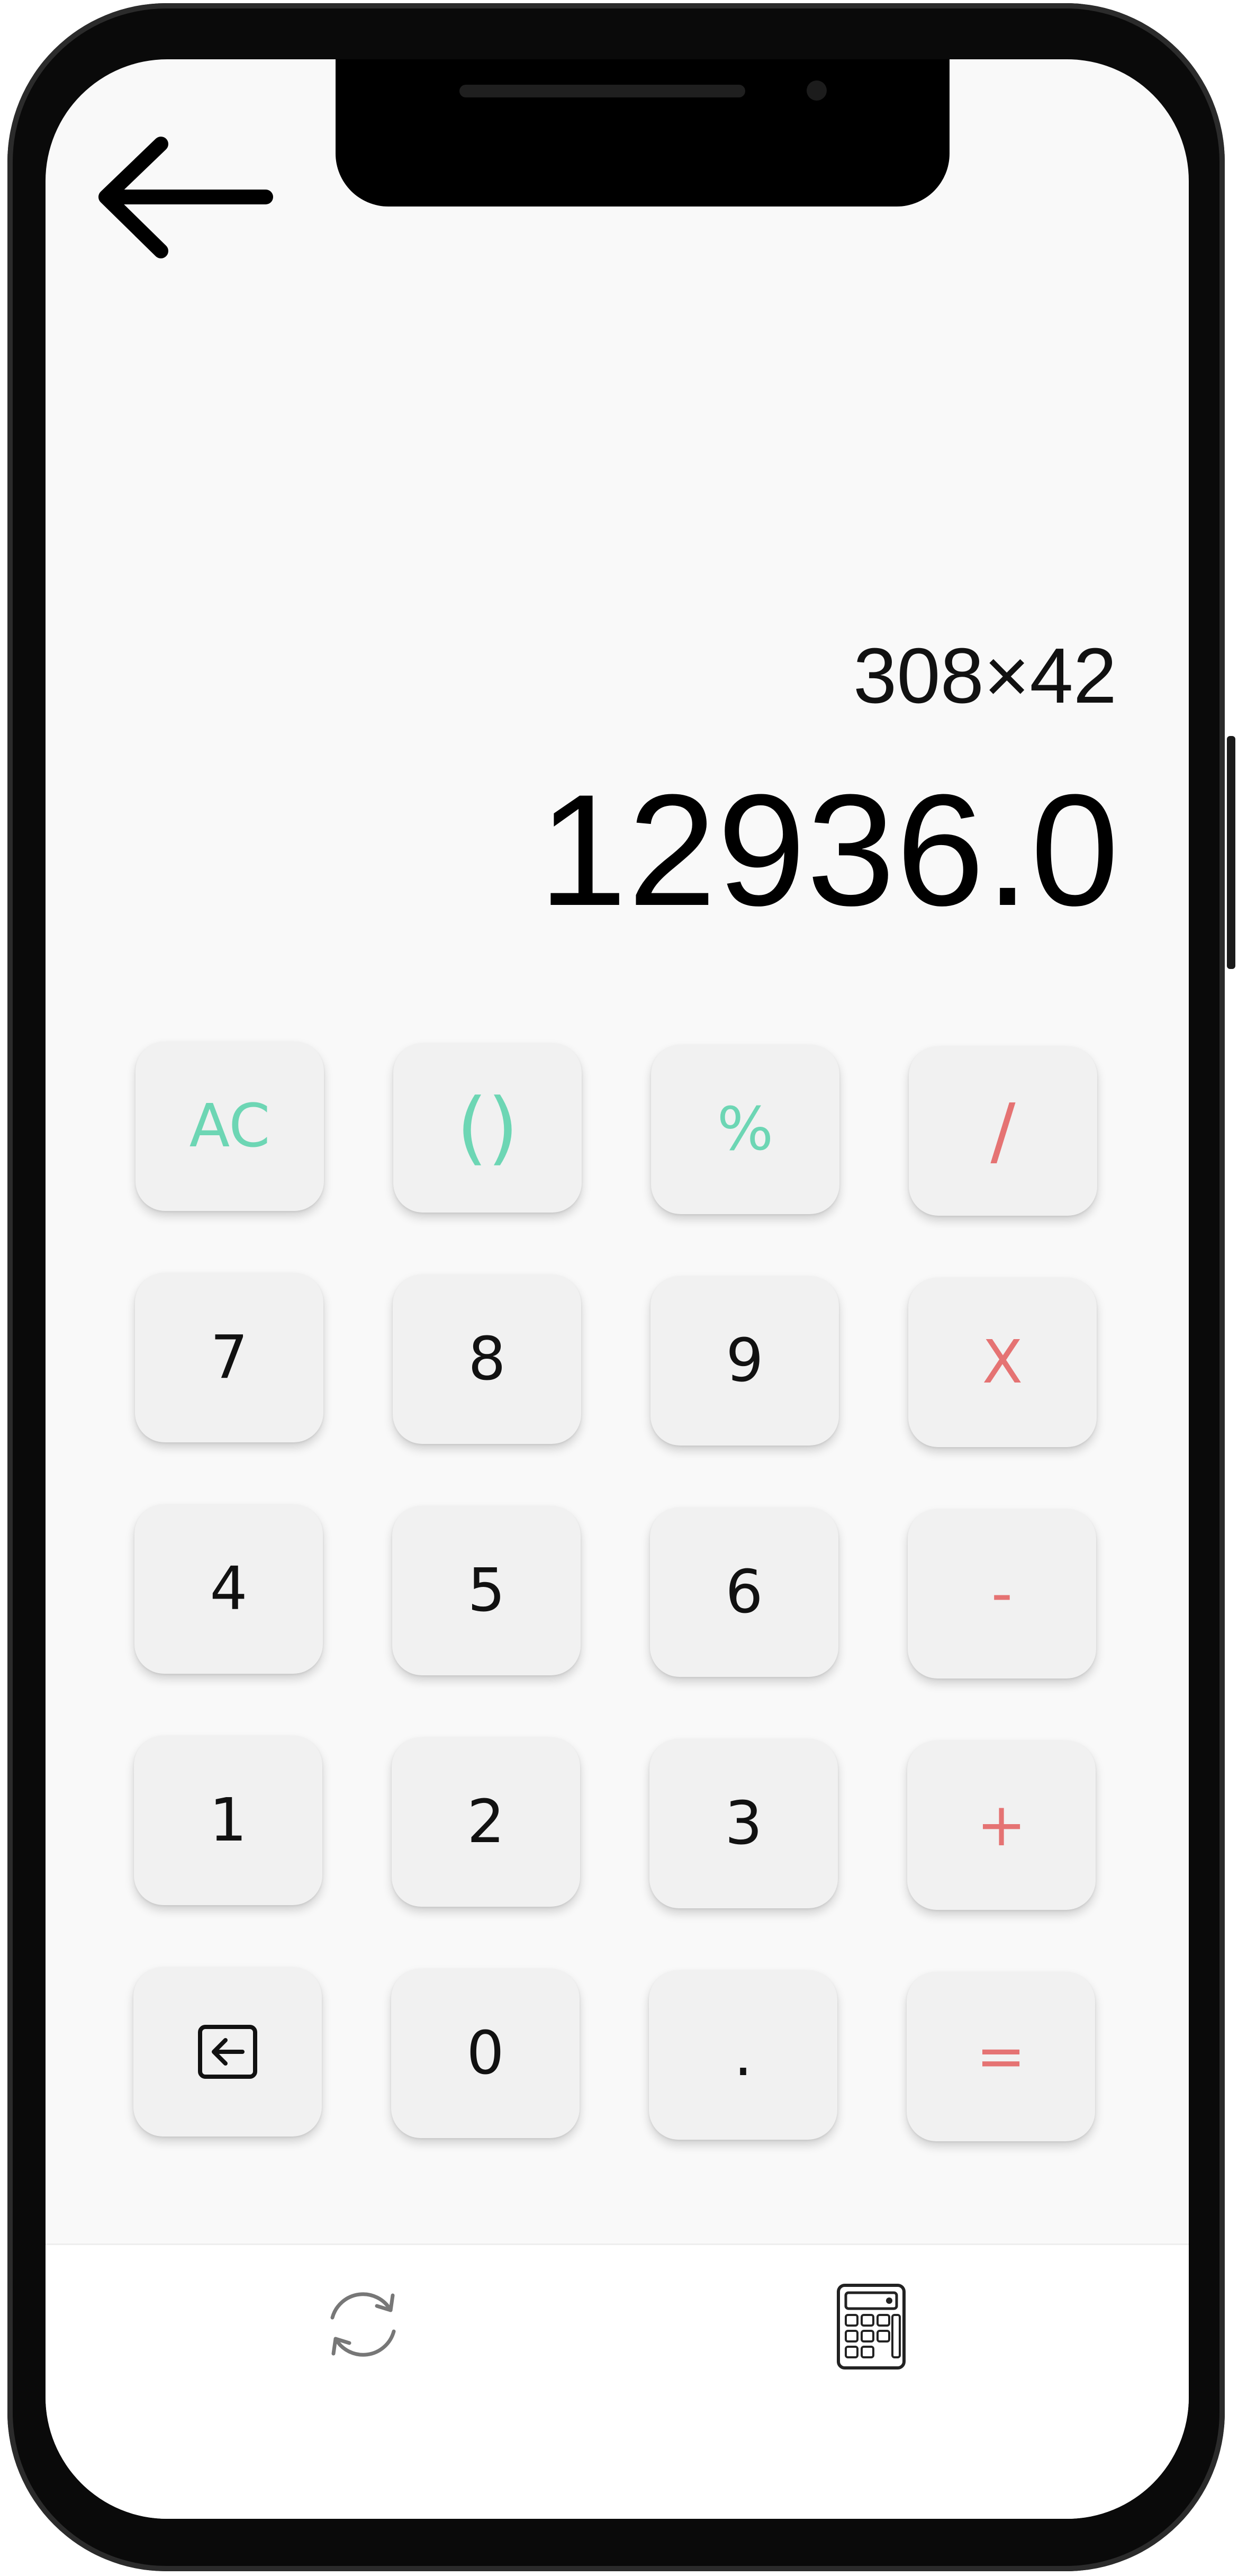  What do you see at coordinates (486, 1822) in the screenshot?
I see `digit-2-button: 2` at bounding box center [486, 1822].